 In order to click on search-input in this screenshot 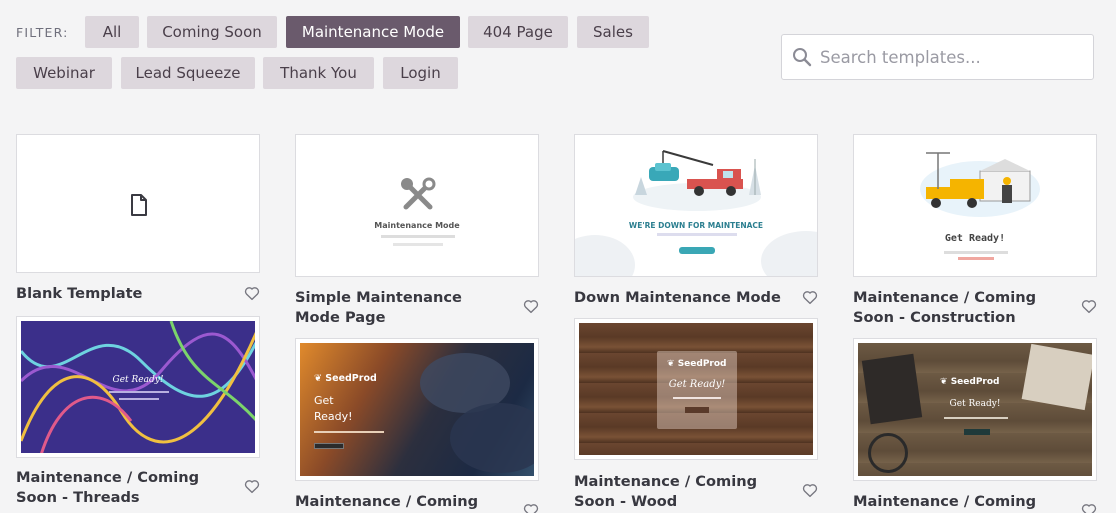, I will do `click(950, 57)`.